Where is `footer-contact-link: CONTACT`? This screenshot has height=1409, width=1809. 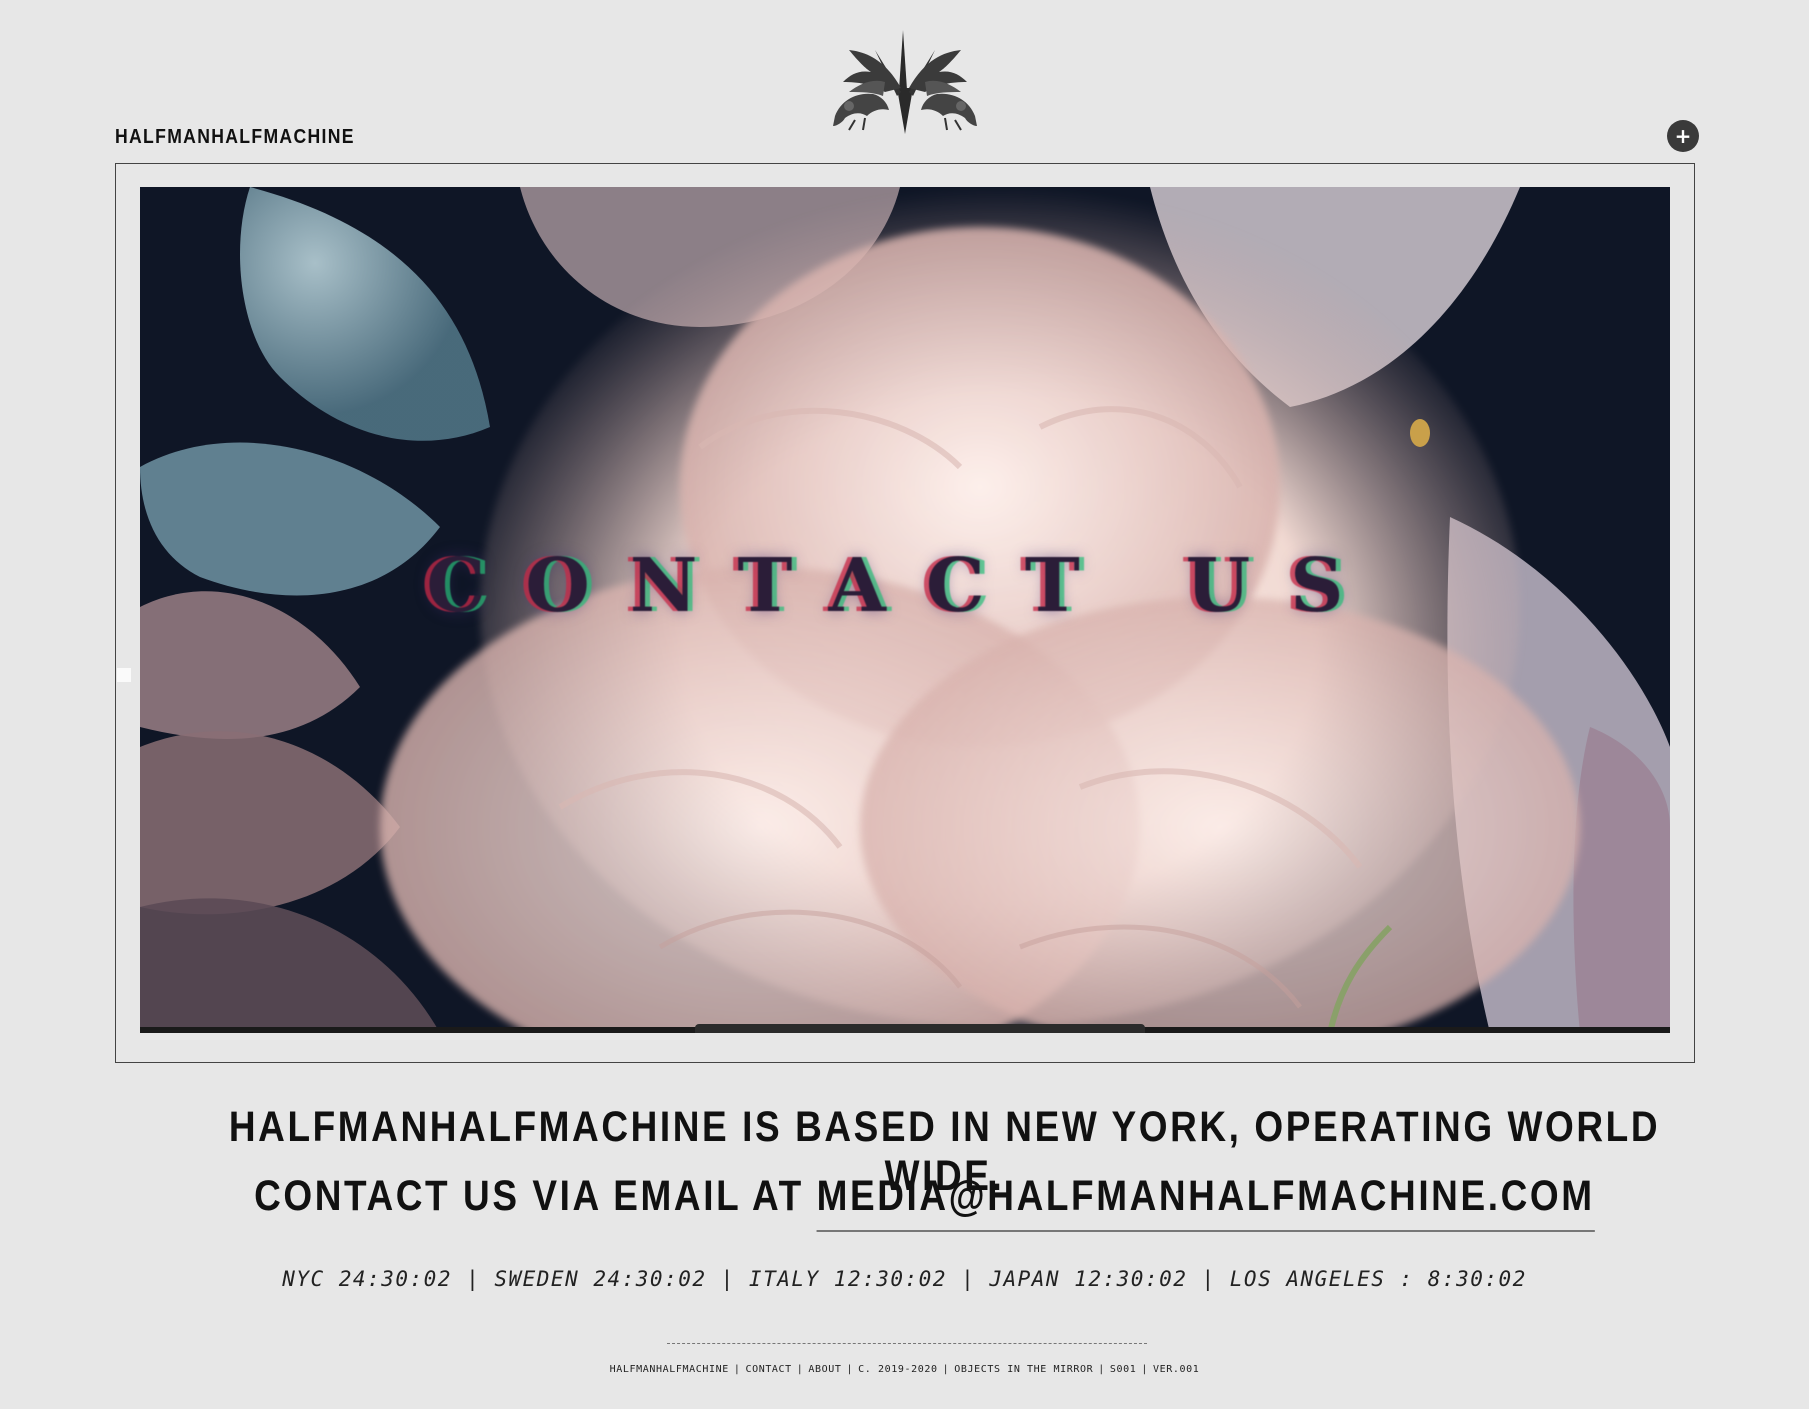 footer-contact-link: CONTACT is located at coordinates (768, 1369).